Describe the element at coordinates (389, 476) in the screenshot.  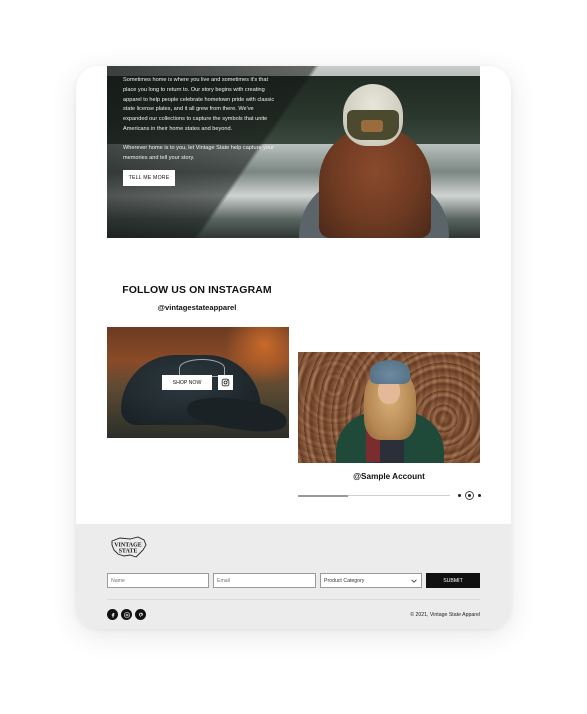
I see `sample-account-label: @Sample Account` at that location.